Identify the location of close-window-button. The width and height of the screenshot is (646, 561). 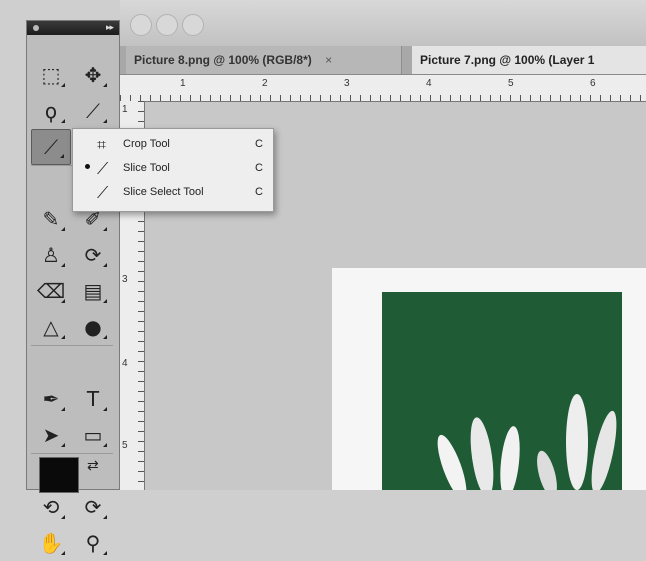
(141, 25).